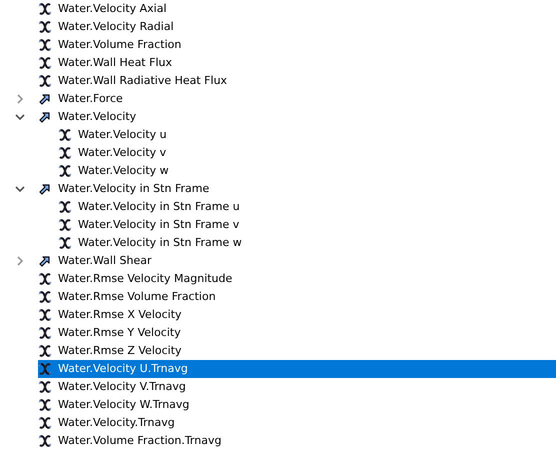 Image resolution: width=556 pixels, height=451 pixels. I want to click on tree-item: Water.Velocity Axial, so click(297, 9).